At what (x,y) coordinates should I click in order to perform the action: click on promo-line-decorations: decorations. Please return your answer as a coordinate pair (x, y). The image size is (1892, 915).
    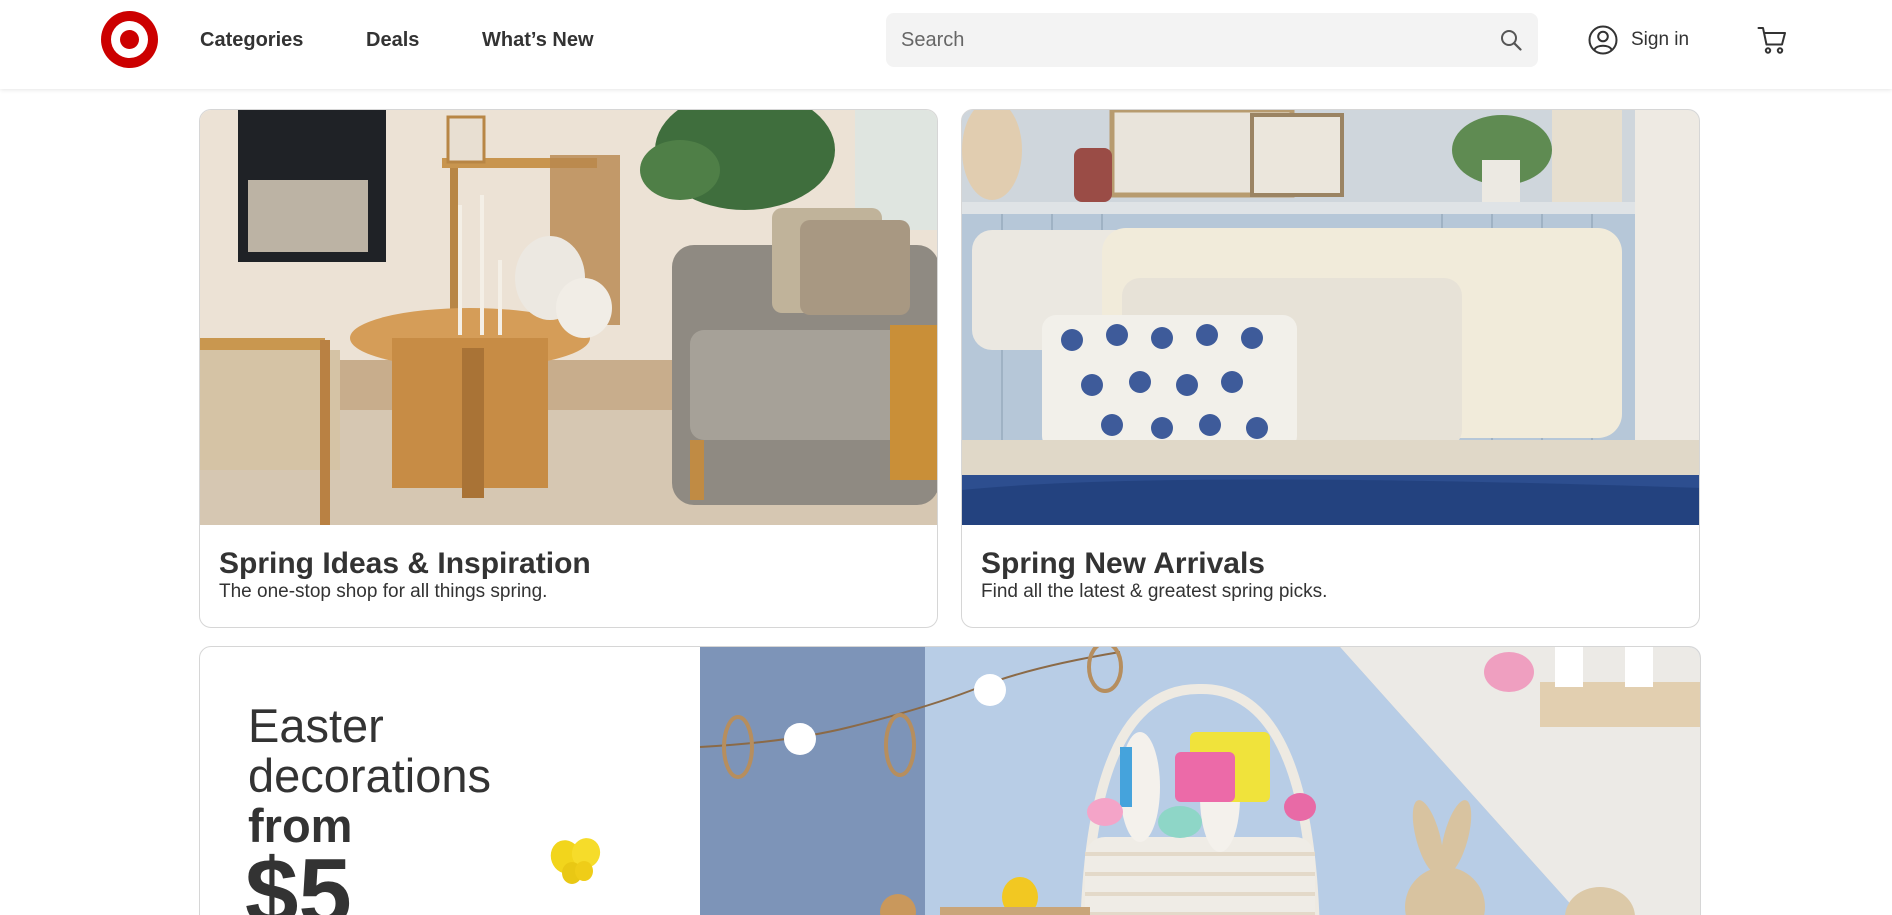
    Looking at the image, I should click on (369, 775).